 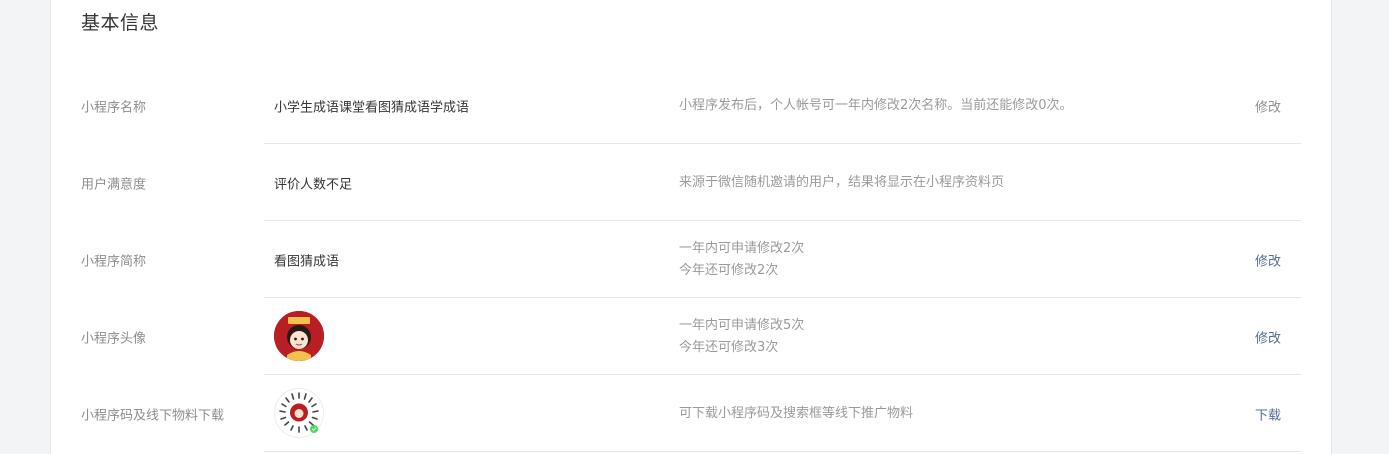 What do you see at coordinates (120, 23) in the screenshot?
I see `section-title: 基本信息` at bounding box center [120, 23].